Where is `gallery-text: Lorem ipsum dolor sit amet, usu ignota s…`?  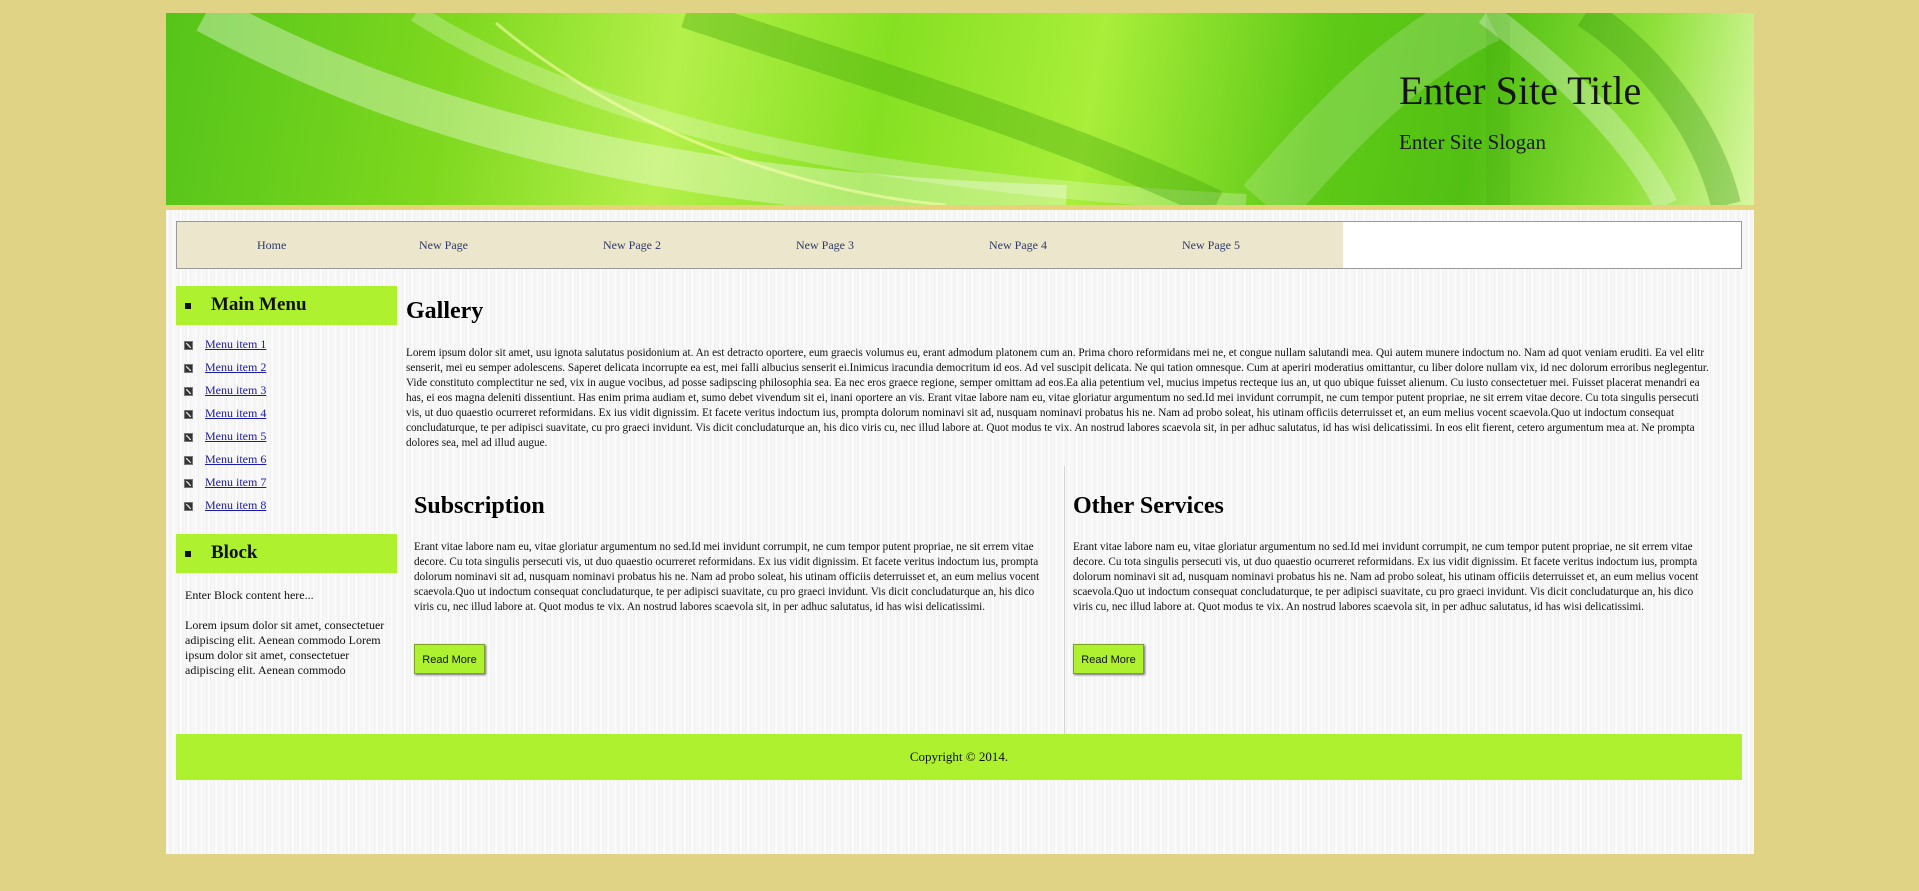 gallery-text: Lorem ipsum dolor sit amet, usu ignota s… is located at coordinates (1057, 398).